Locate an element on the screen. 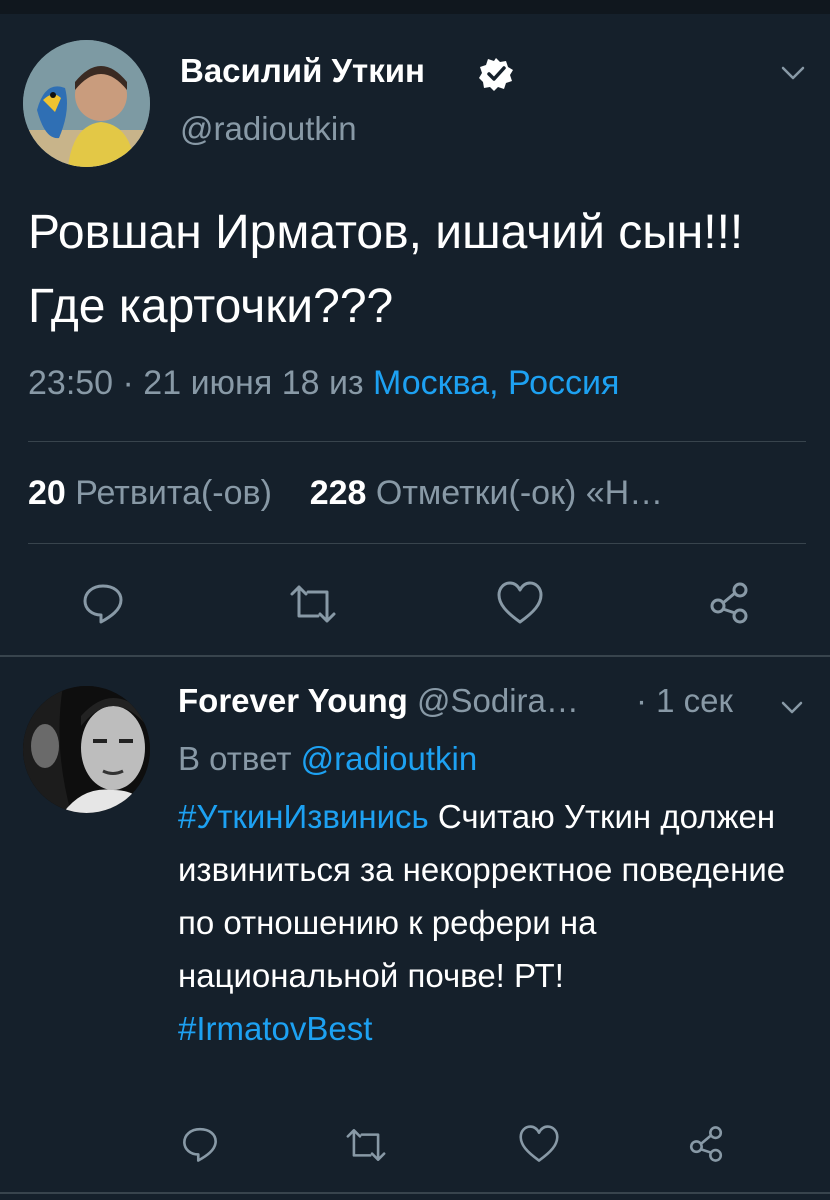 The image size is (830, 1200). hashtag-link: #УткинИзвинись is located at coordinates (303, 816).